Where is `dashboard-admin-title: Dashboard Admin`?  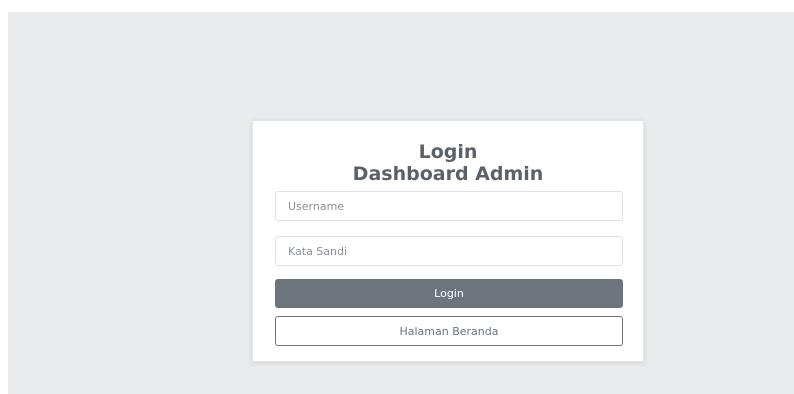
dashboard-admin-title: Dashboard Admin is located at coordinates (448, 174).